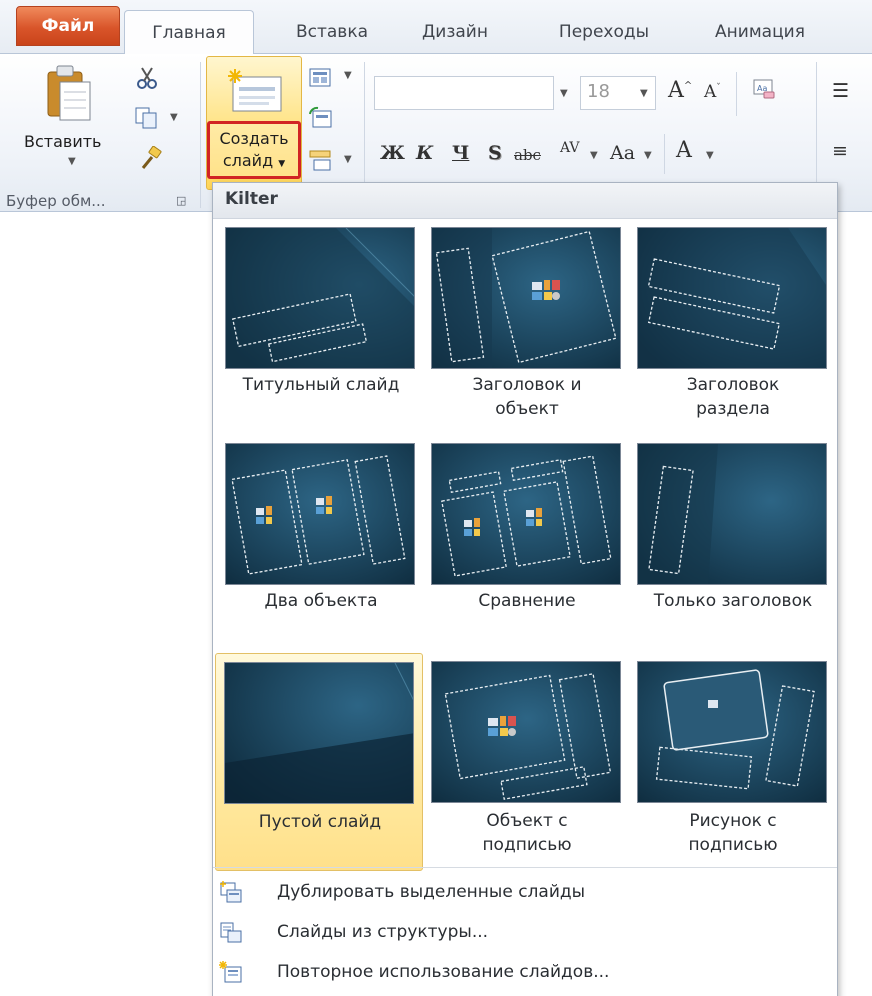 The height and width of the screenshot is (996, 872). I want to click on tab-home: Главная, so click(189, 32).